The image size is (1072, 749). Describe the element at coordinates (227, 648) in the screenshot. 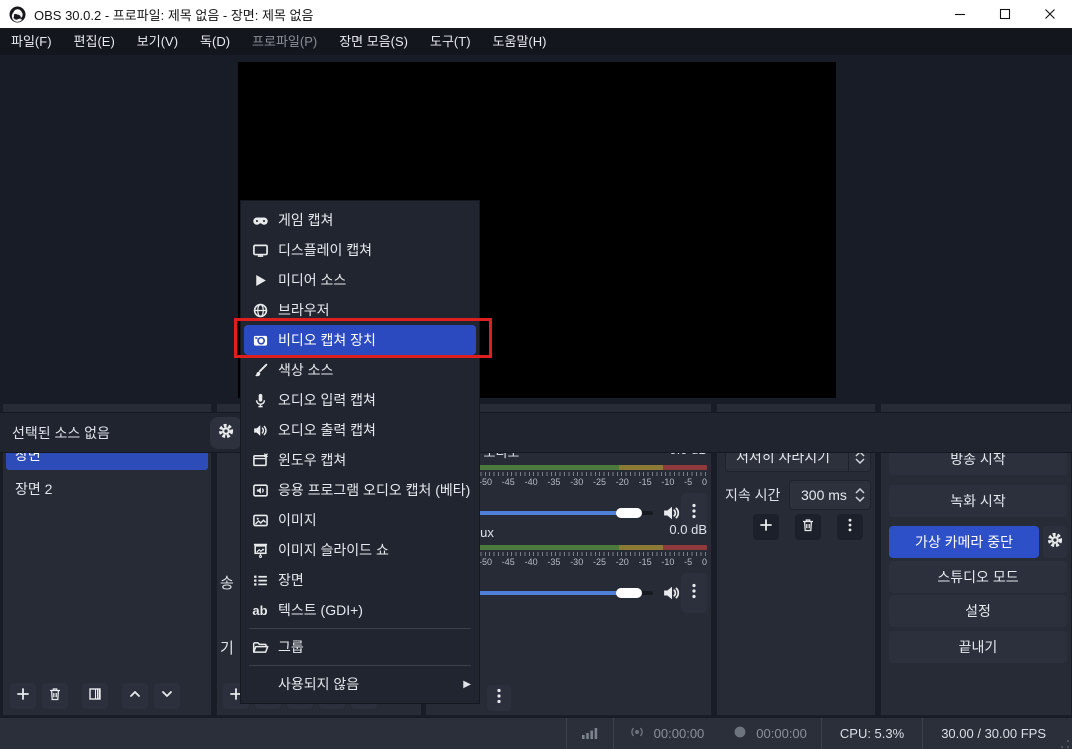

I see `source-item-fragment: 기` at that location.